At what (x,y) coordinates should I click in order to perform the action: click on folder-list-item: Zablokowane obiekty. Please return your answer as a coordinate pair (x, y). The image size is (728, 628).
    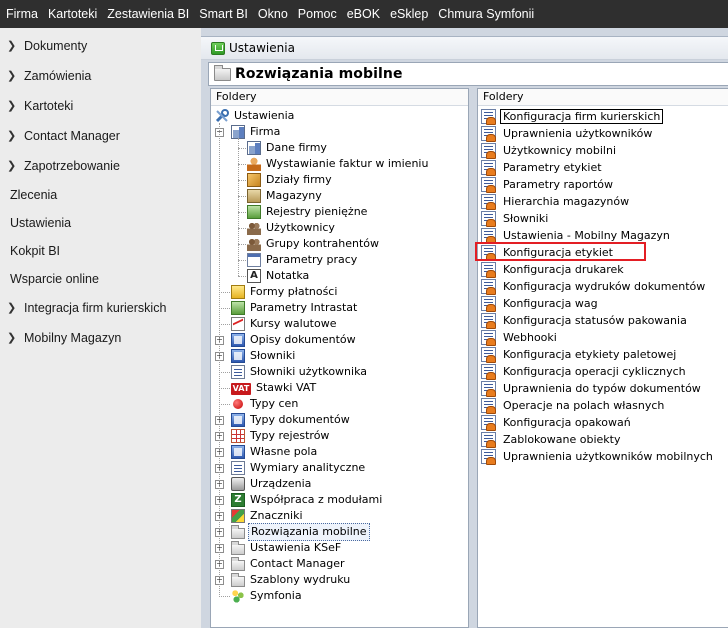
    Looking at the image, I should click on (551, 439).